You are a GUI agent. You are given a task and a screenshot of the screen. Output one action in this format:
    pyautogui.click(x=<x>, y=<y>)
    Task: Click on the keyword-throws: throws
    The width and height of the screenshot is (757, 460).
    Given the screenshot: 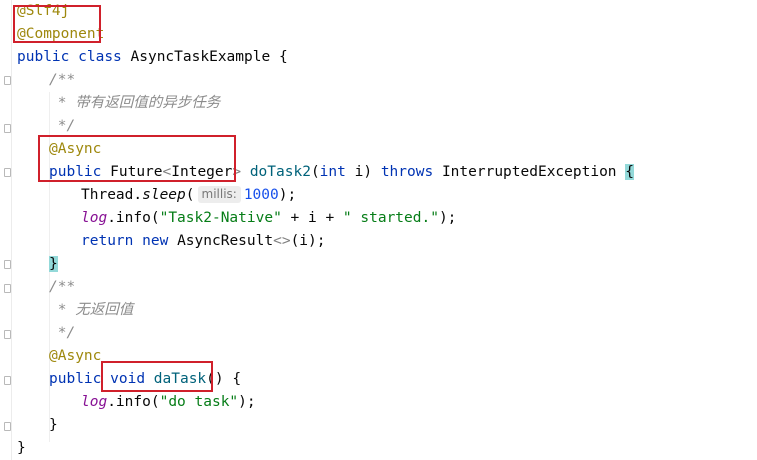 What is the action you would take?
    pyautogui.click(x=407, y=172)
    